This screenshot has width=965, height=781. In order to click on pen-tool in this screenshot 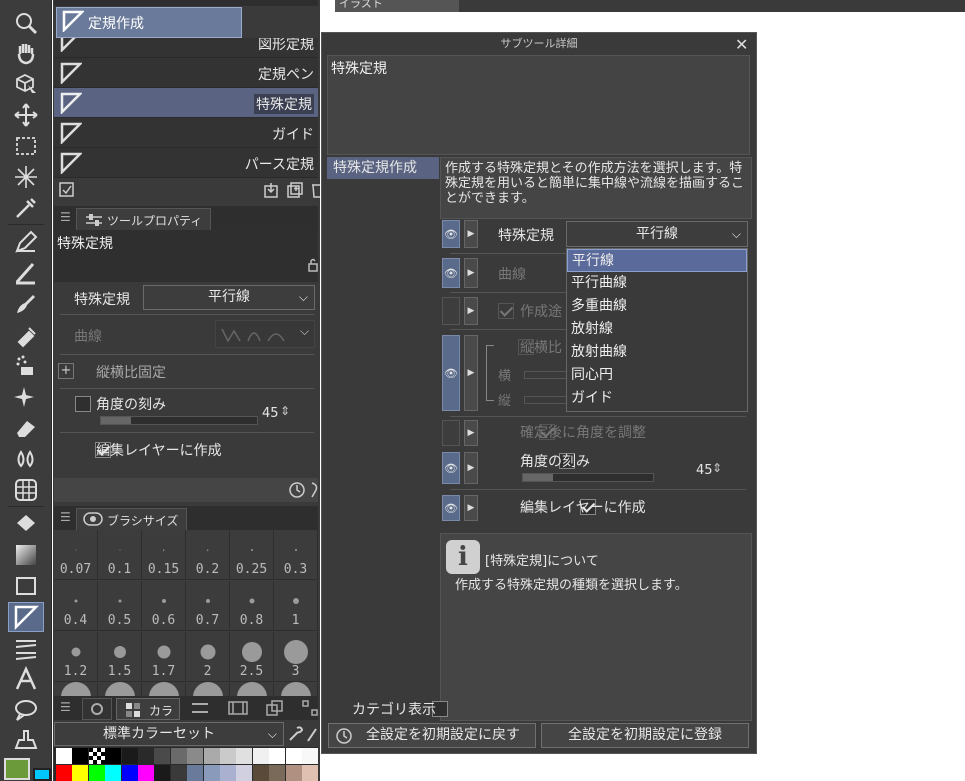, I will do `click(26, 242)`.